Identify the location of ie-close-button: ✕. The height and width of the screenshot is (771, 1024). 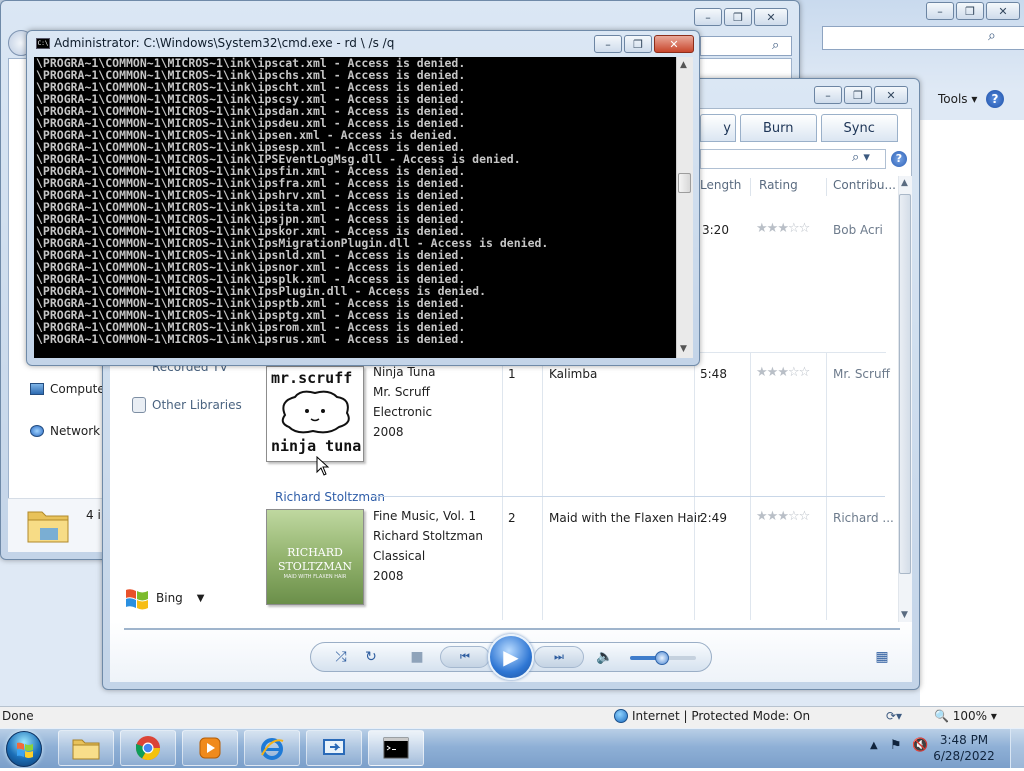
(1003, 11).